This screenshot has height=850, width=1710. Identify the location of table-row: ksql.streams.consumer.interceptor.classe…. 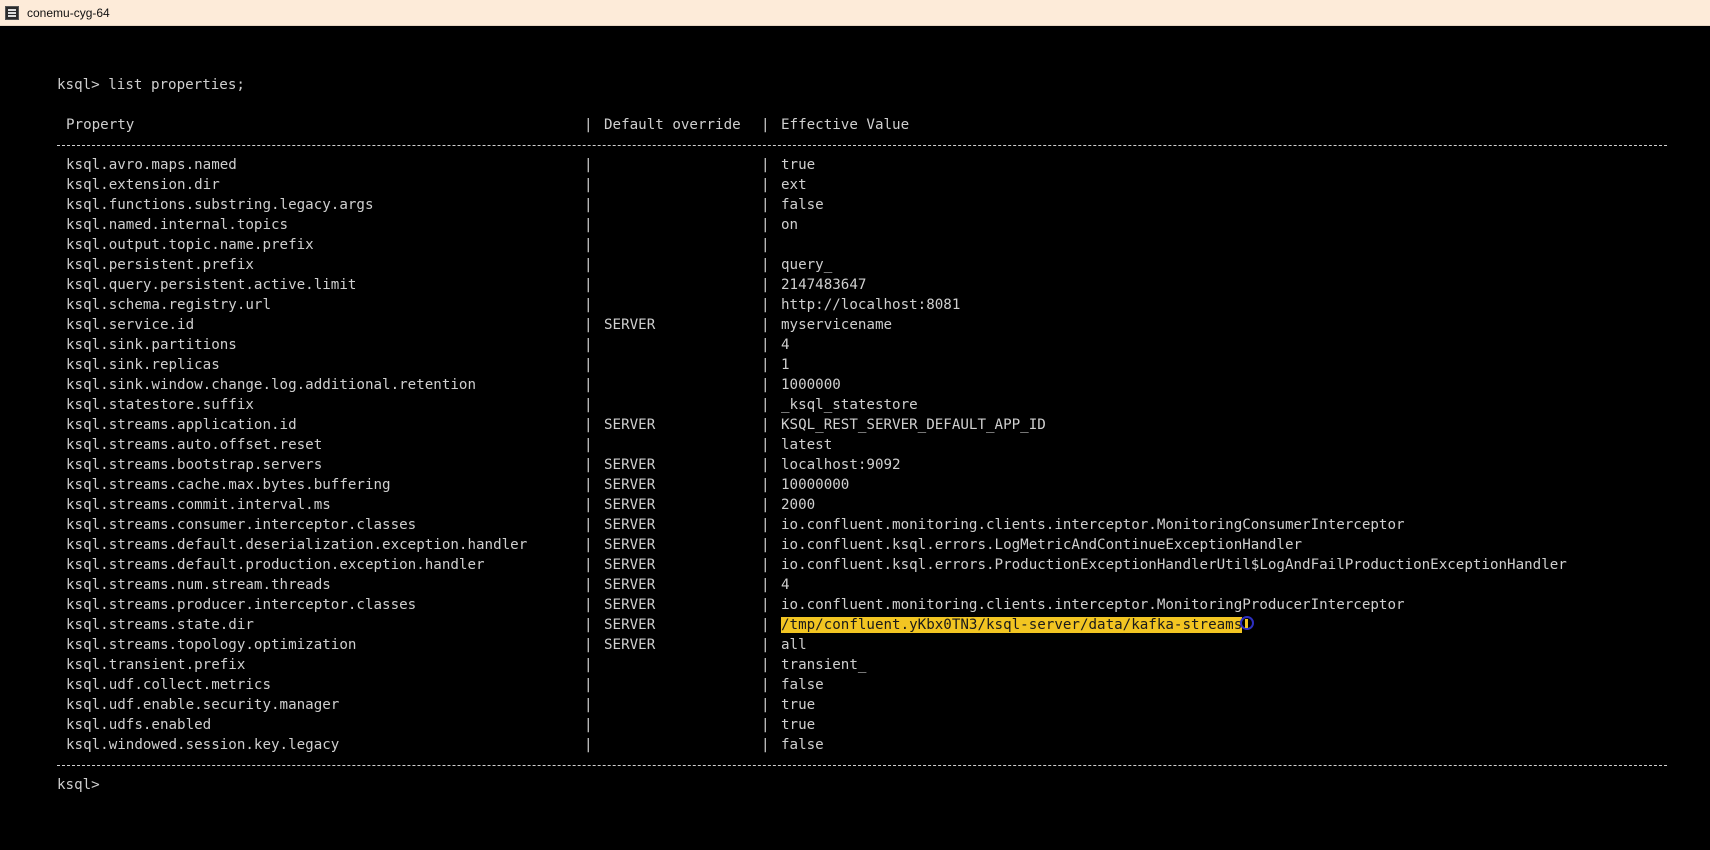
(867, 525).